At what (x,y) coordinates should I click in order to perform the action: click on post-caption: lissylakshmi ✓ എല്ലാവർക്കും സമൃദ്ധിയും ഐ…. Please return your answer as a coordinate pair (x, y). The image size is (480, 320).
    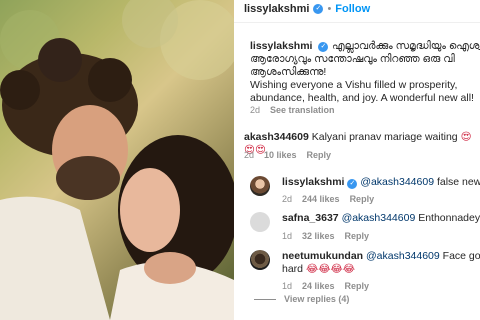
    Looking at the image, I should click on (365, 72).